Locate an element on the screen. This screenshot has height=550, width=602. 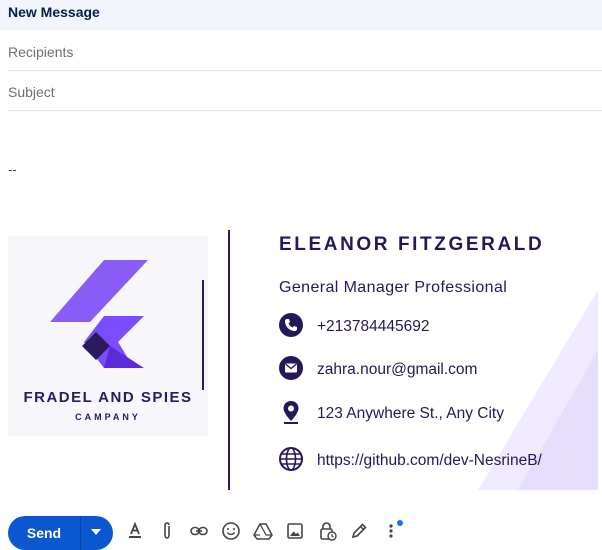
logo-divider is located at coordinates (203, 335).